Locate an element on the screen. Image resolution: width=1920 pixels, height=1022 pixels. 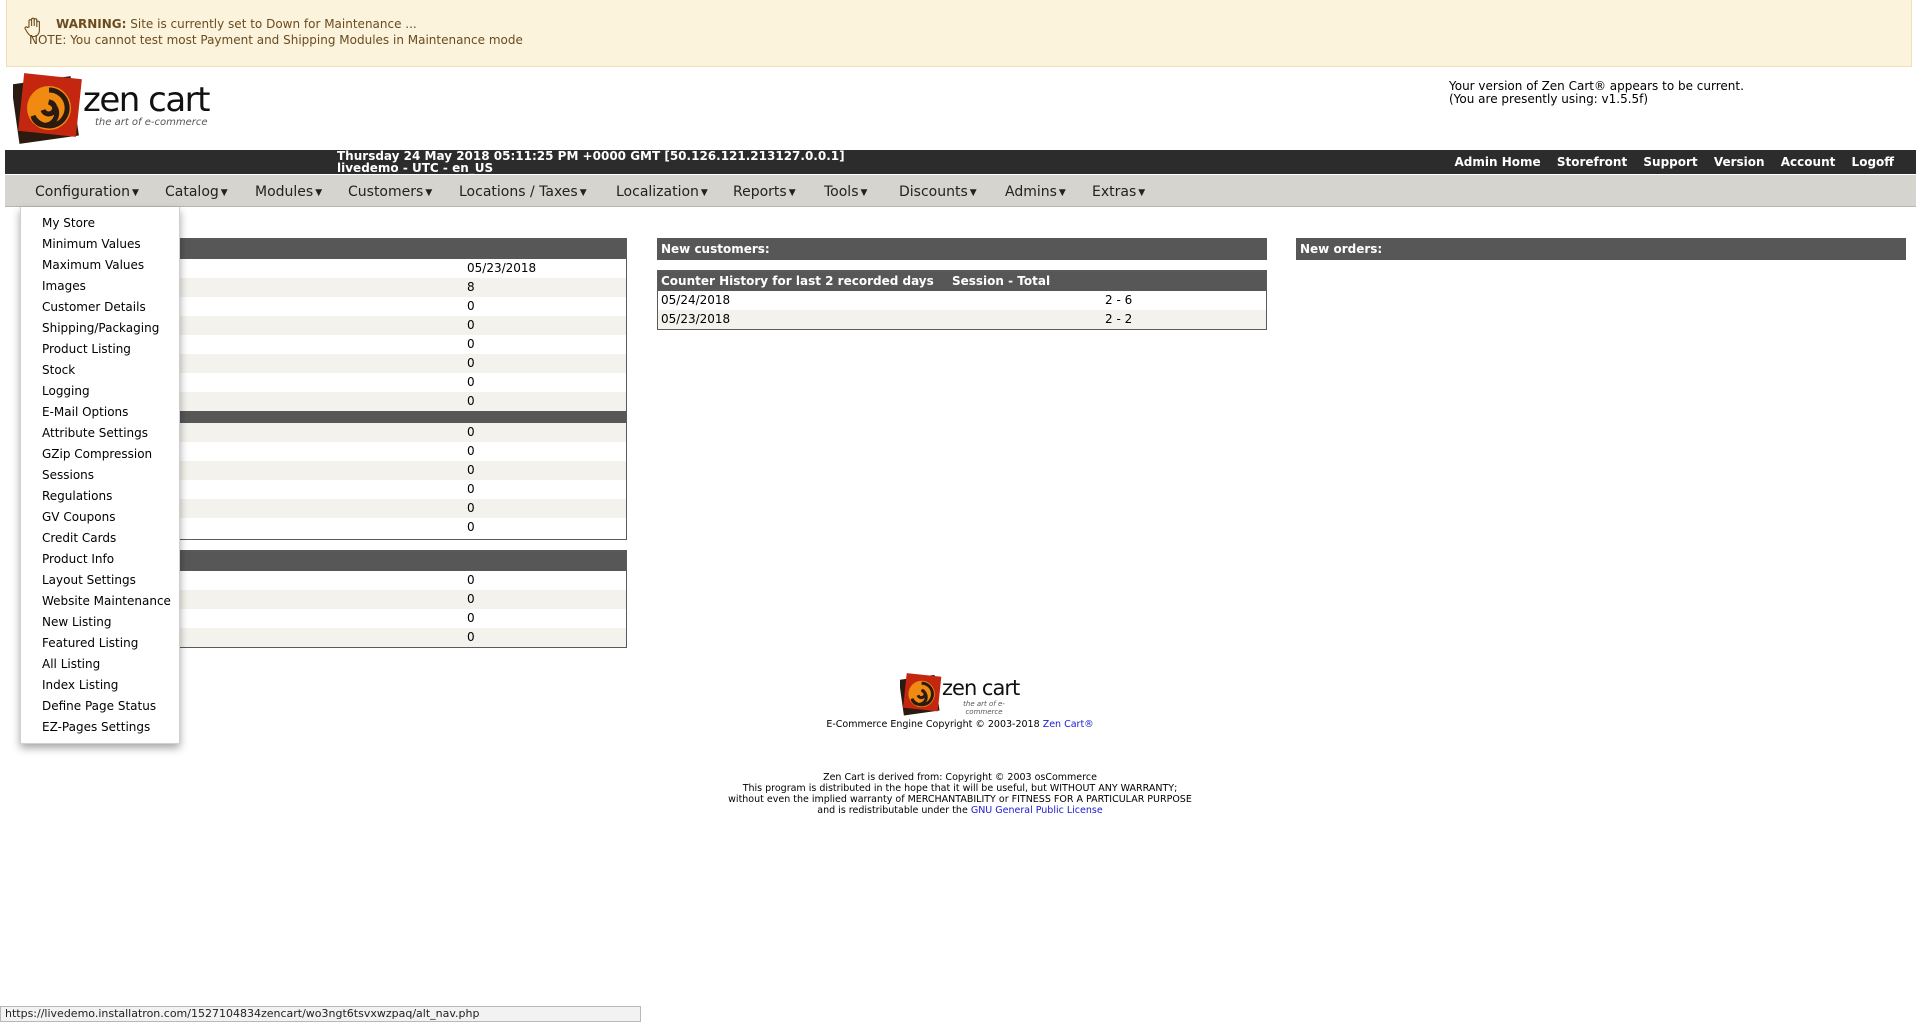
counter-date: 05/24/2018 is located at coordinates (696, 300).